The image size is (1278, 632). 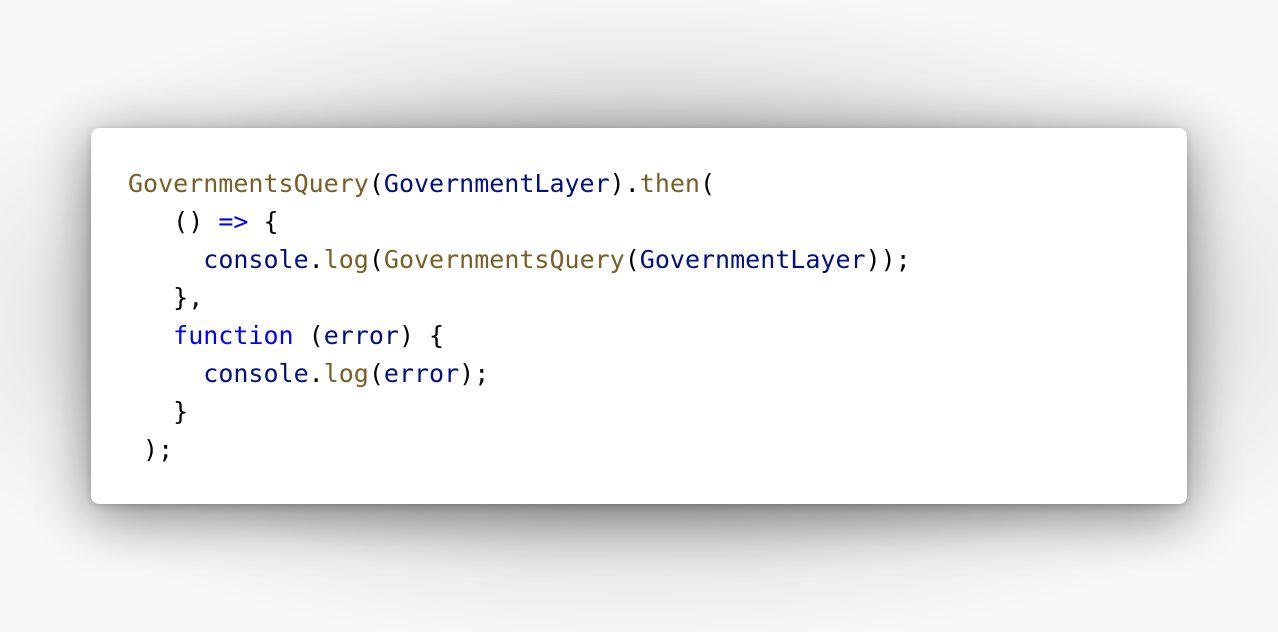 What do you see at coordinates (519, 412) in the screenshot?
I see `code-line-7: }` at bounding box center [519, 412].